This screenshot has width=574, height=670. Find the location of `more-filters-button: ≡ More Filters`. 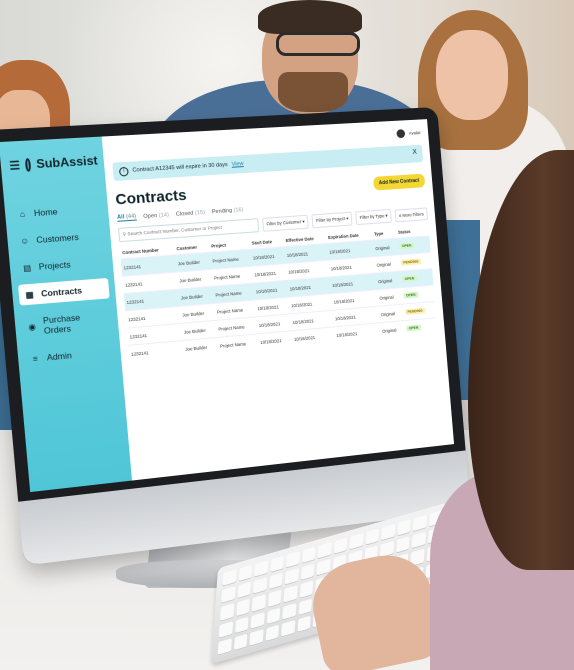

more-filters-button: ≡ More Filters is located at coordinates (411, 214).